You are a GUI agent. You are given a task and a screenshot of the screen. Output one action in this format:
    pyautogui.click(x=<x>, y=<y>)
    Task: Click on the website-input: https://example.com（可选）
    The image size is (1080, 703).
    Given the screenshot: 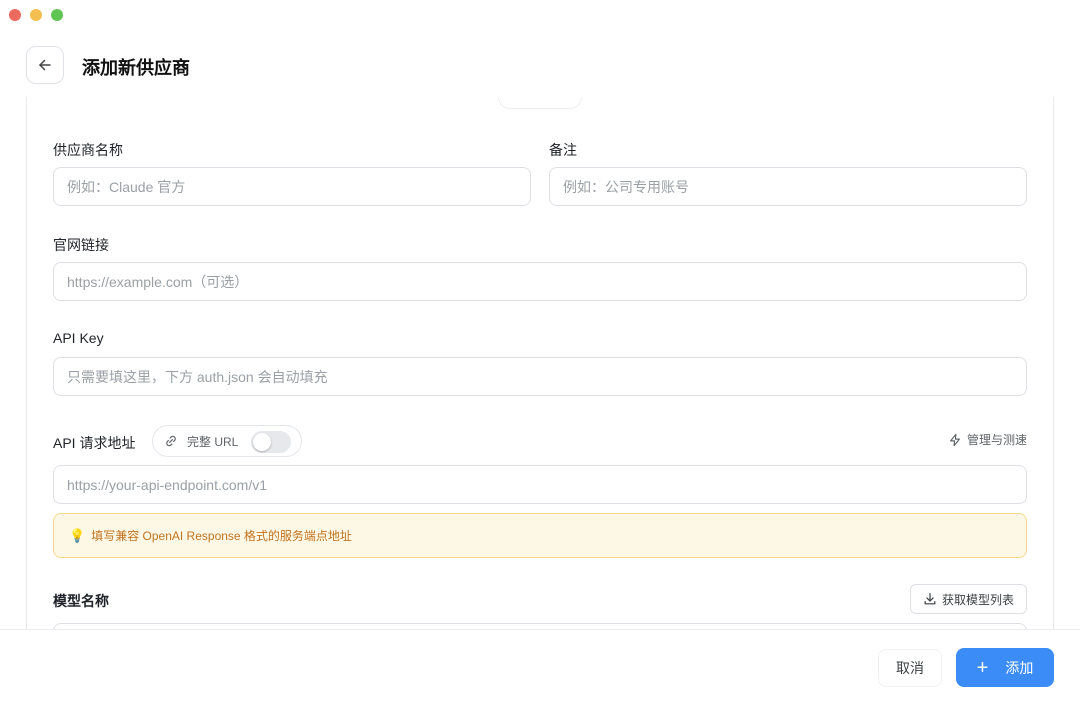 What is the action you would take?
    pyautogui.click(x=540, y=281)
    